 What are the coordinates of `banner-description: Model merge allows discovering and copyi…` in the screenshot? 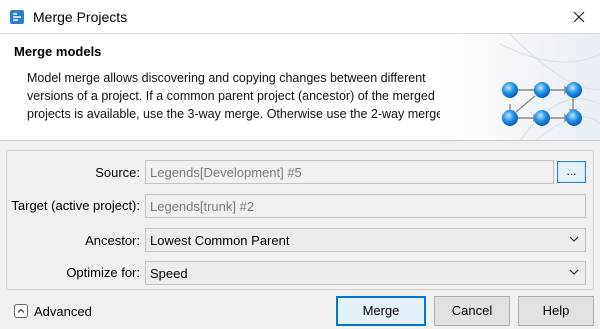 It's located at (237, 96).